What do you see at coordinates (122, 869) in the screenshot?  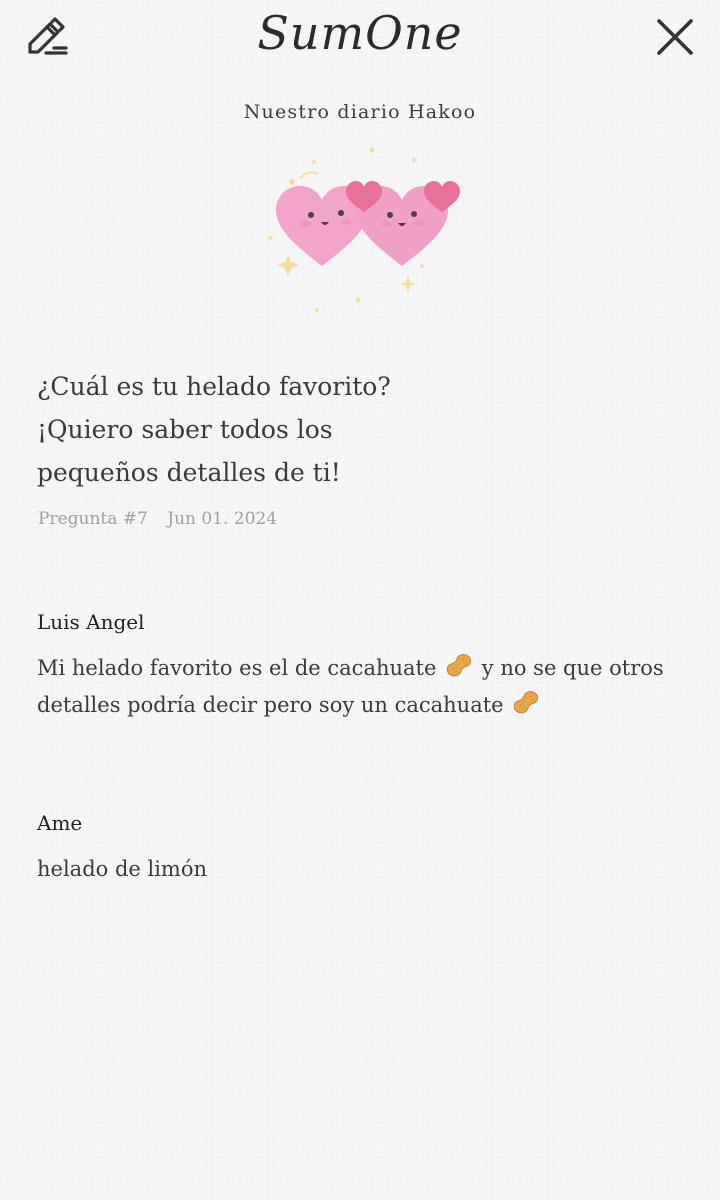 I see `answer-text-line: helado de limón` at bounding box center [122, 869].